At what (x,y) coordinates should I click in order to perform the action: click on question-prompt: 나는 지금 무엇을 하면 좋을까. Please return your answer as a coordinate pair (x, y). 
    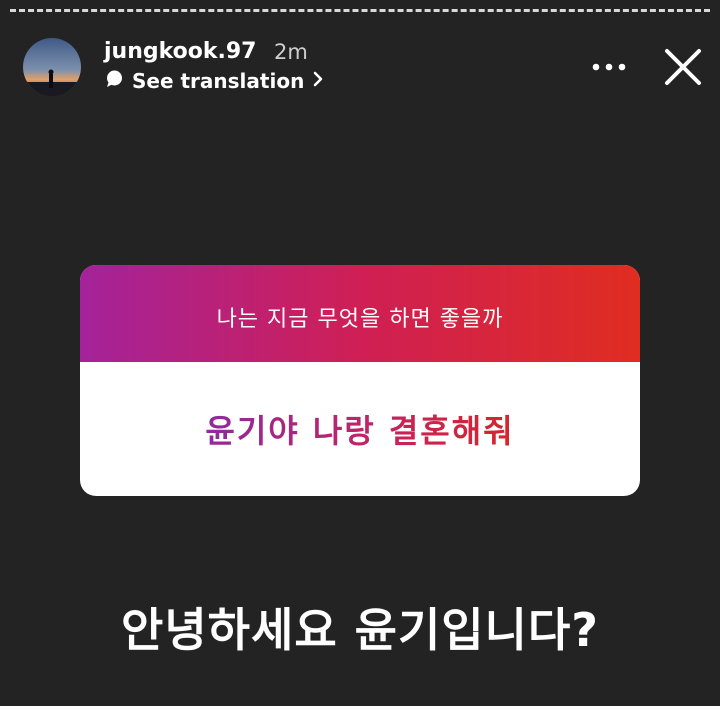
    Looking at the image, I should click on (360, 319).